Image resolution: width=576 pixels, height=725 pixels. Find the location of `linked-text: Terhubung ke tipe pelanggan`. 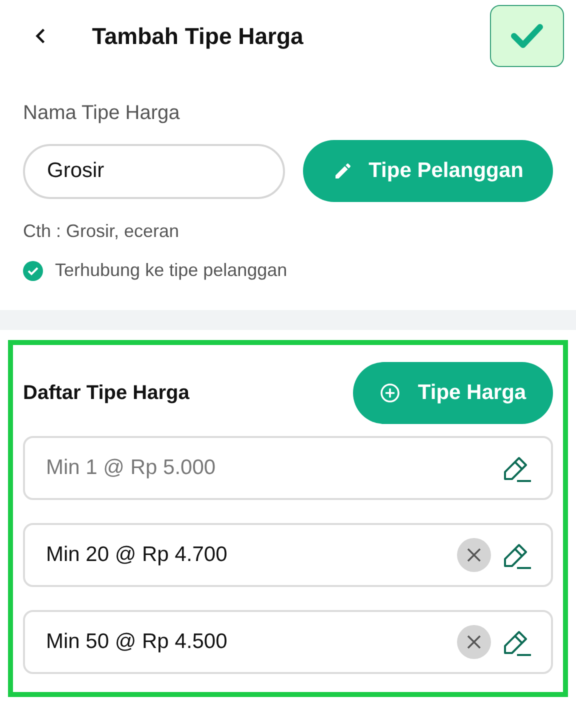

linked-text: Terhubung ke tipe pelanggan is located at coordinates (171, 270).